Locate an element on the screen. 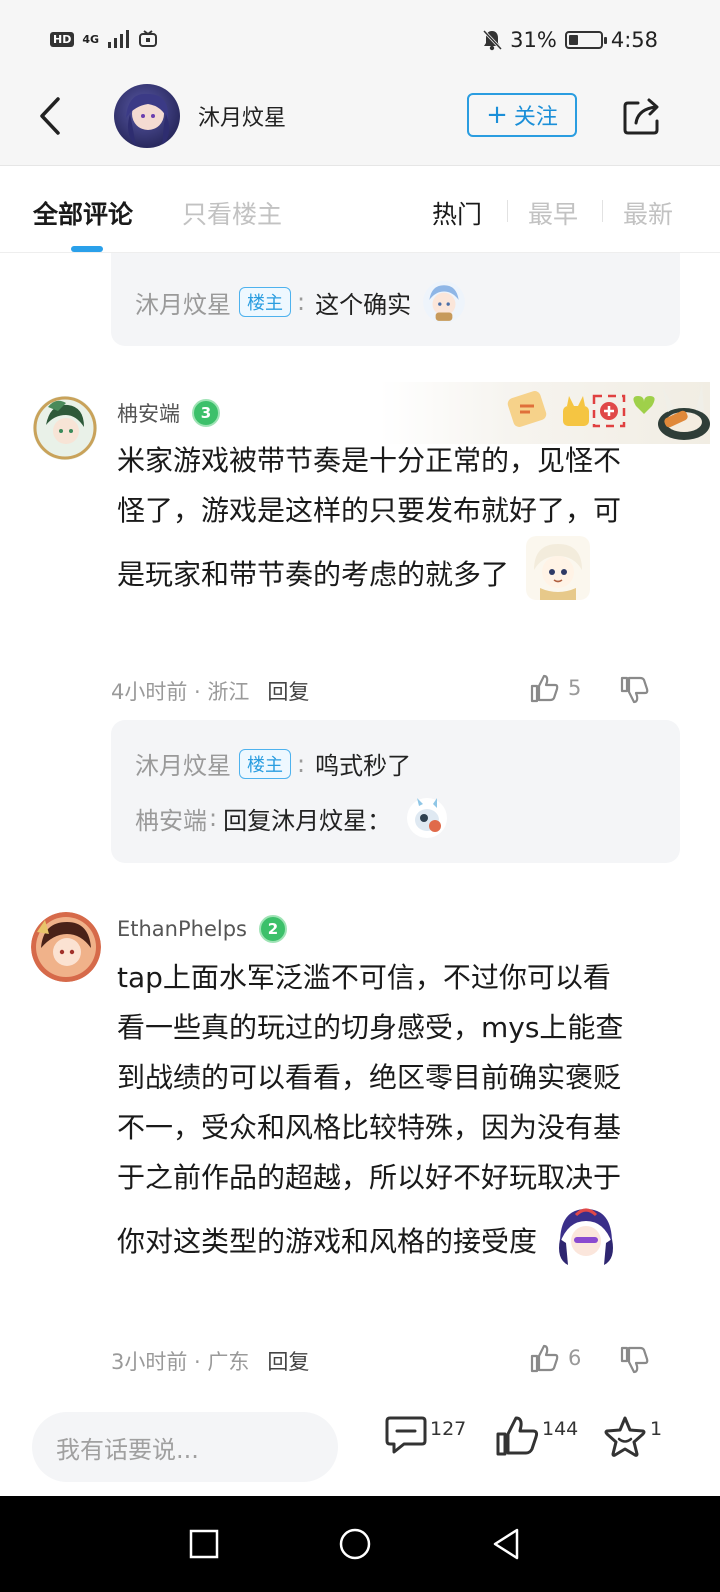 The height and width of the screenshot is (1592, 720). like-button: 6 is located at coordinates (554, 1358).